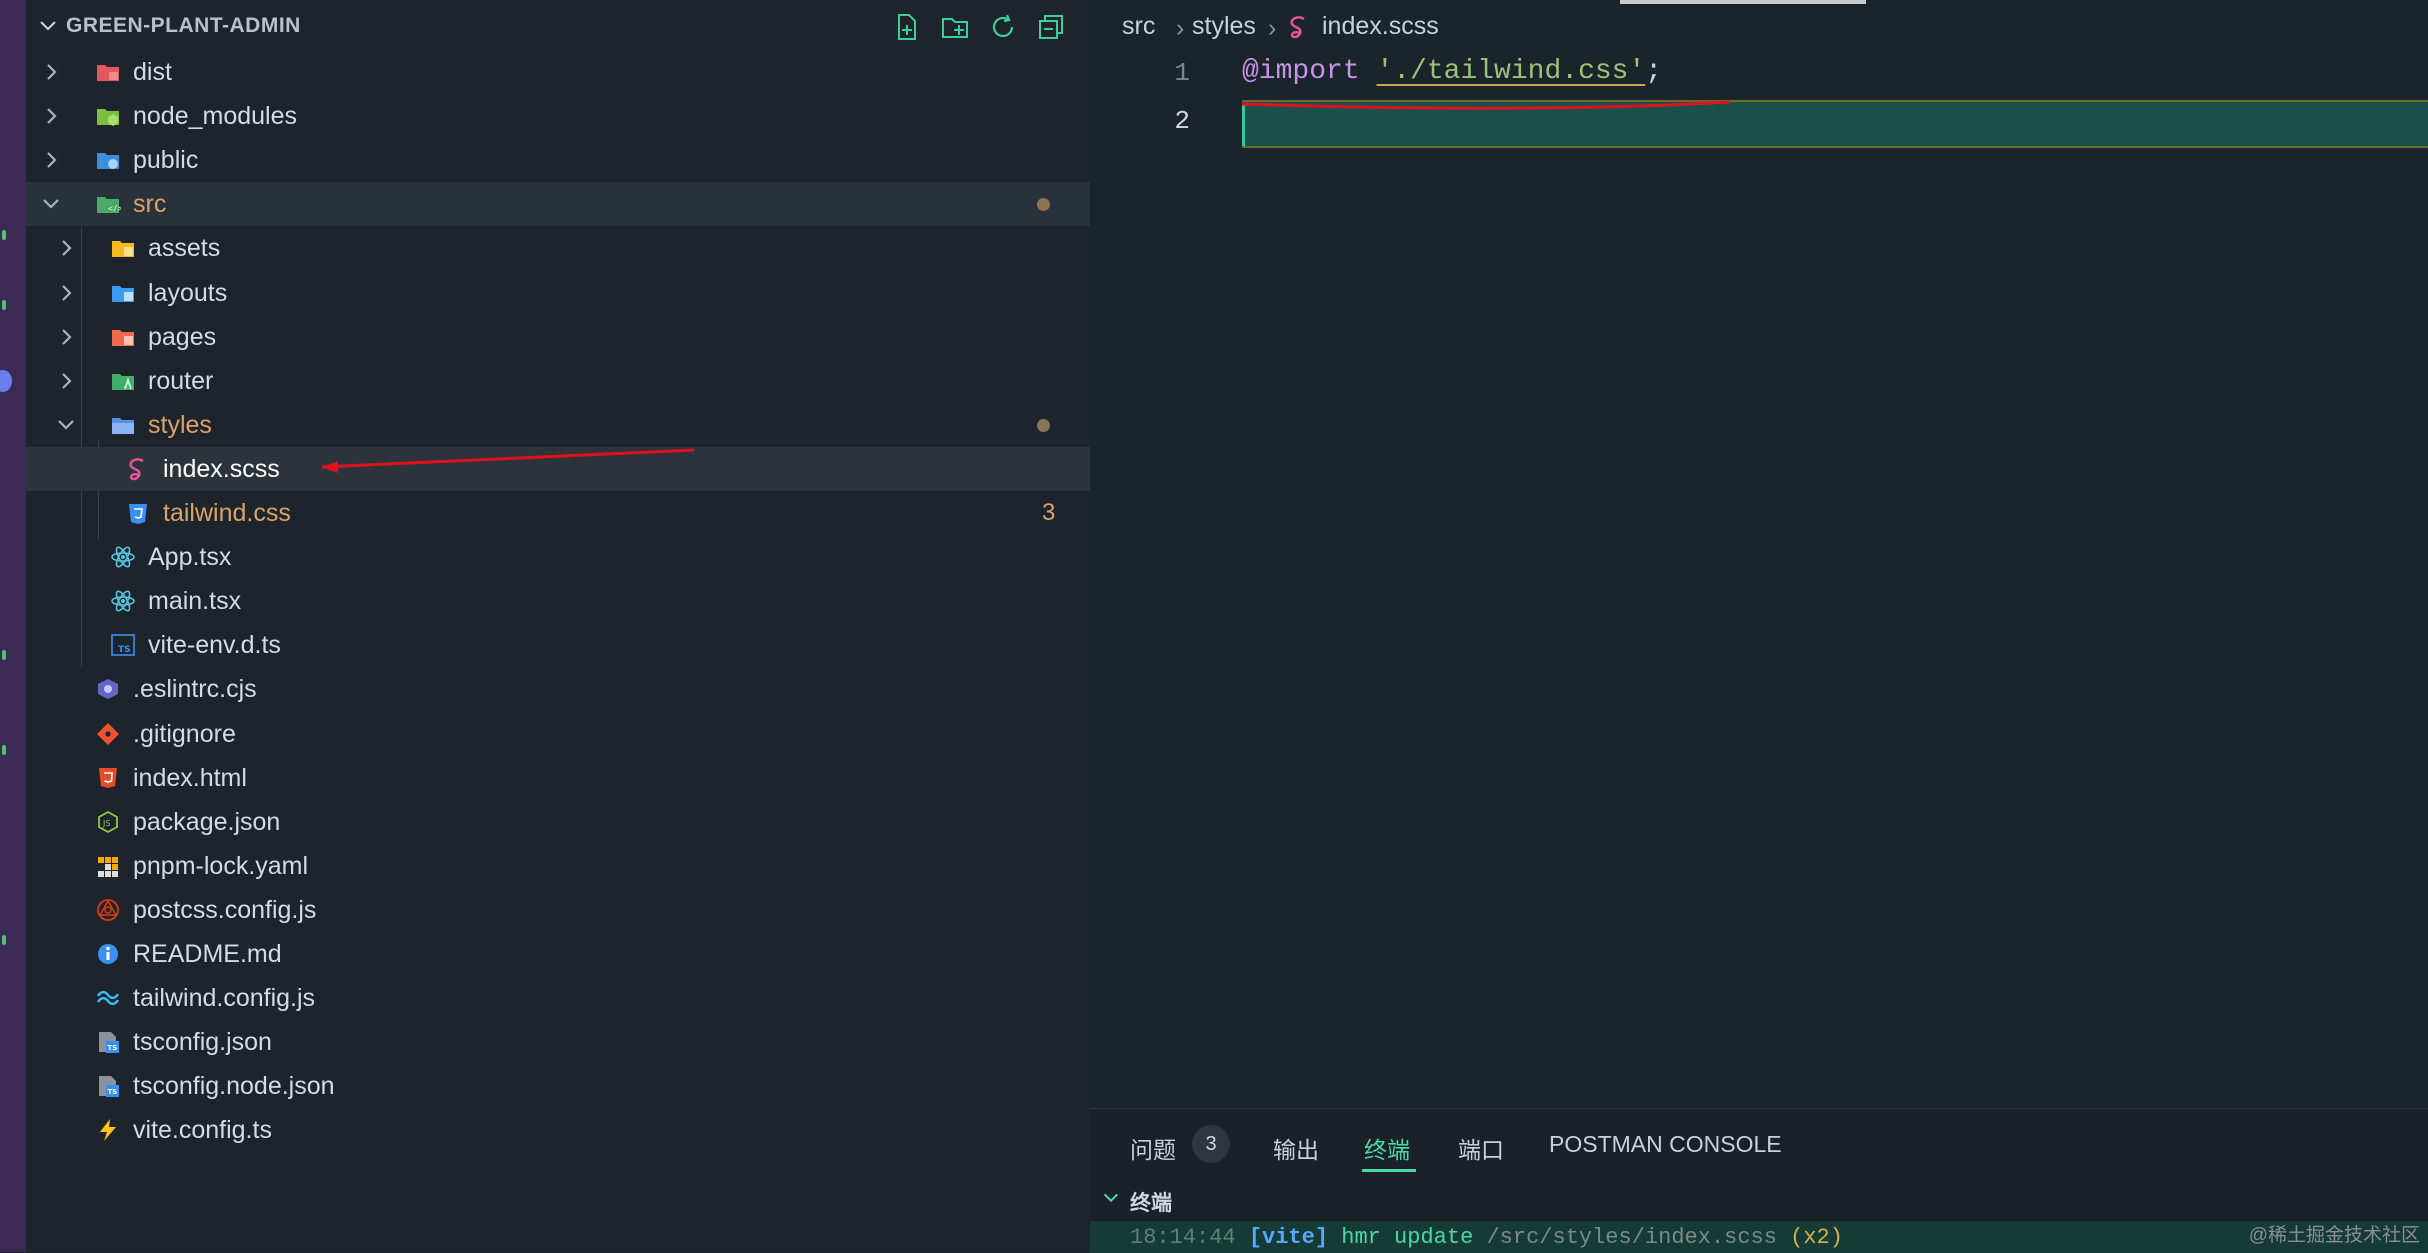 The height and width of the screenshot is (1253, 2428). I want to click on tab-terminal: 终端, so click(1387, 1148).